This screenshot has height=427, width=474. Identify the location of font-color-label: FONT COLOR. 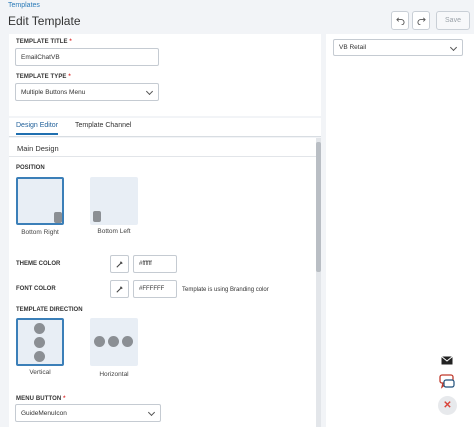
(36, 289).